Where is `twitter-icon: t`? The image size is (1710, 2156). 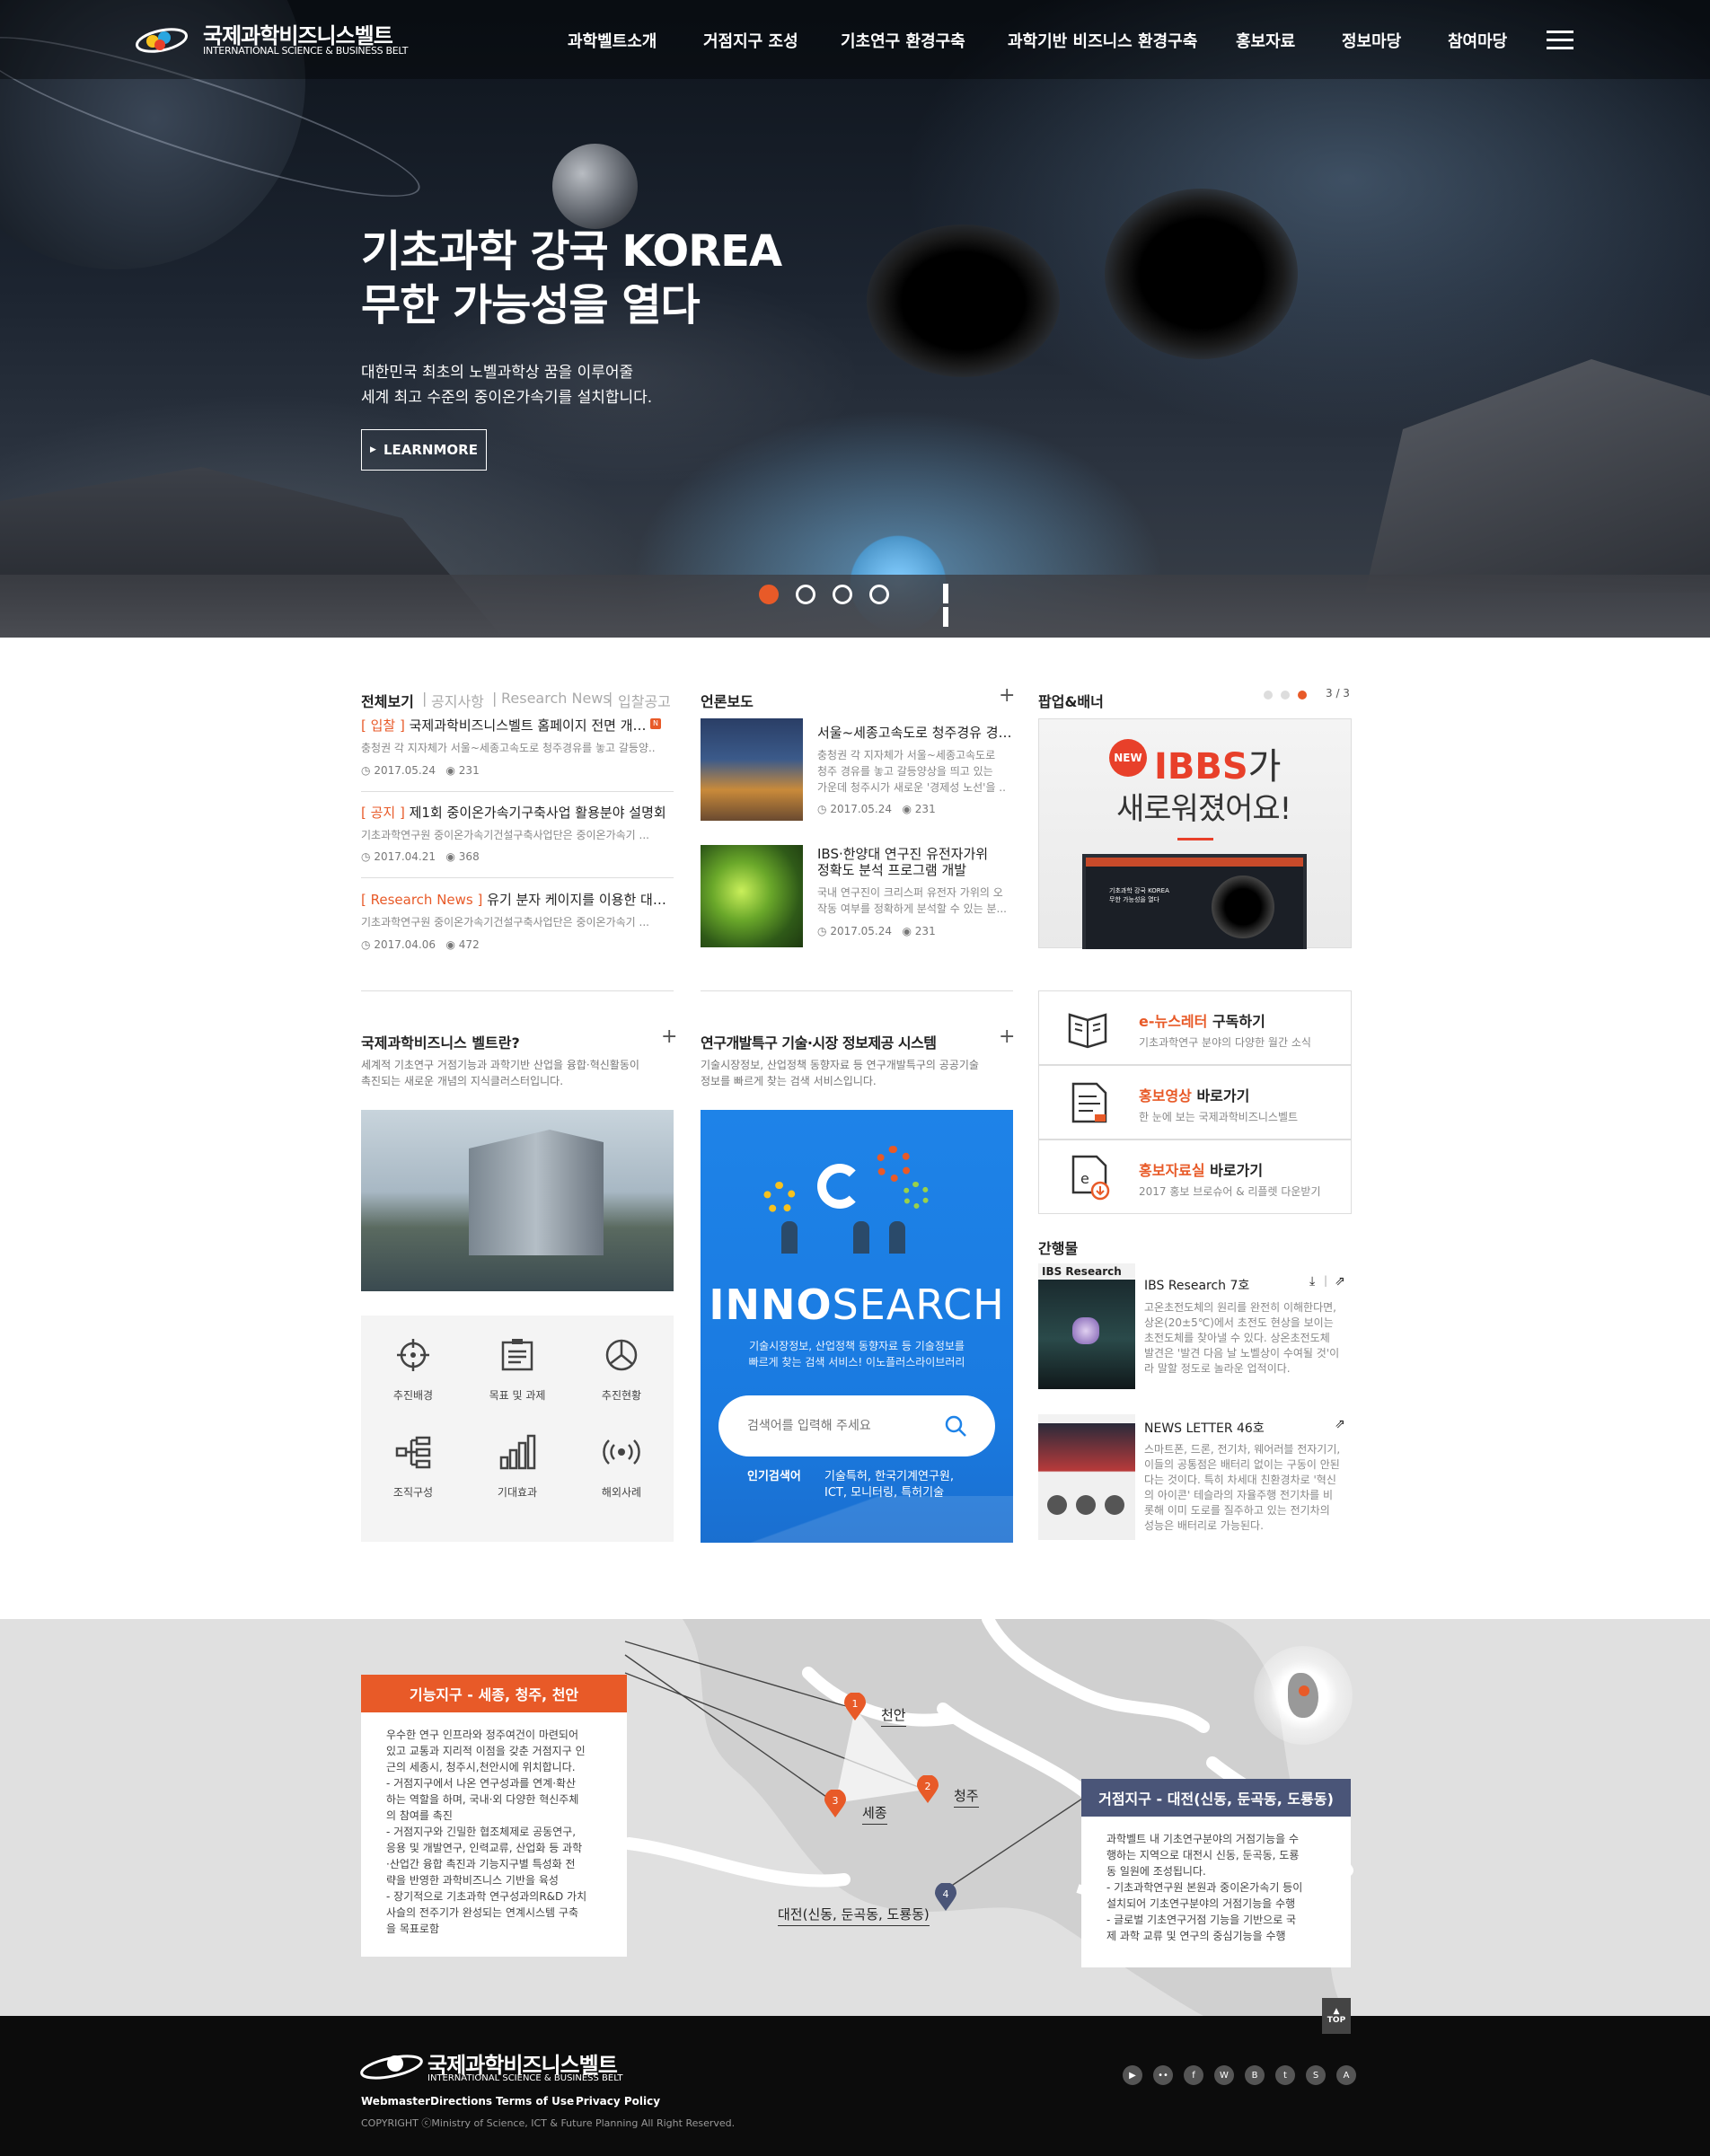
twitter-icon: t is located at coordinates (1285, 2075).